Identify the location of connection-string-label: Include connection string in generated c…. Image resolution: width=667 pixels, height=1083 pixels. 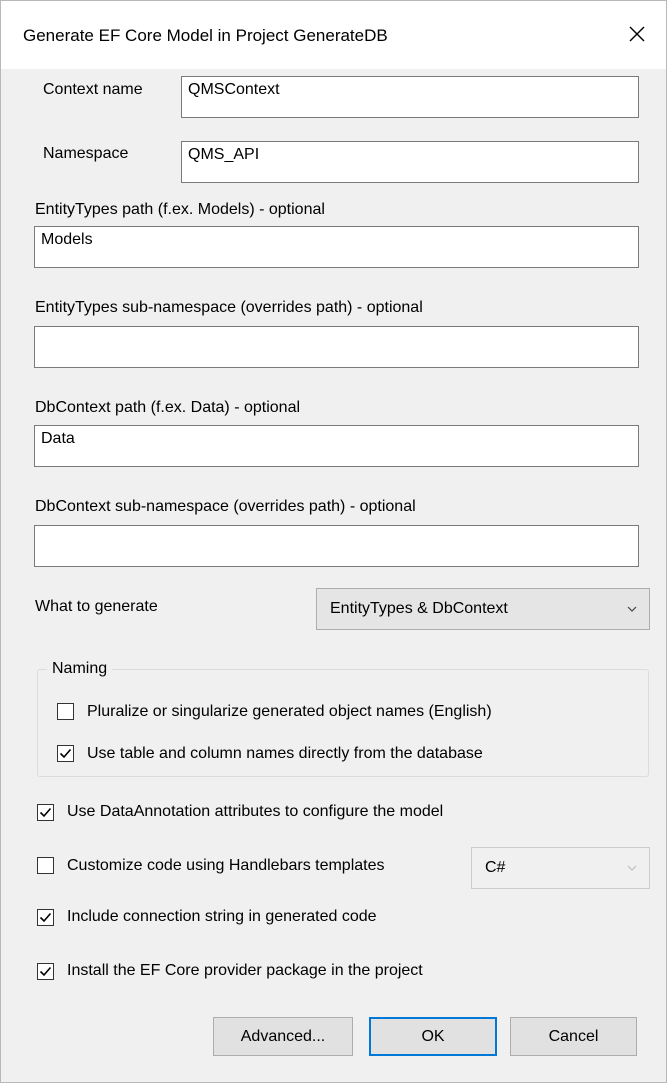
(222, 916).